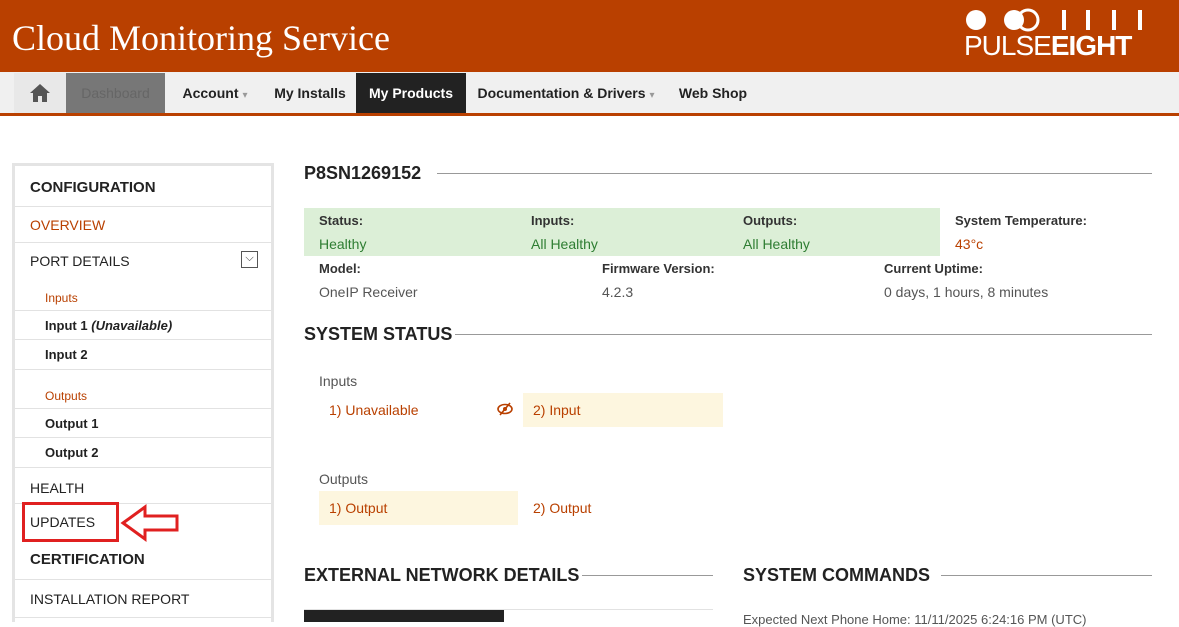  What do you see at coordinates (368, 292) in the screenshot?
I see `model-value: OneIP Receiver` at bounding box center [368, 292].